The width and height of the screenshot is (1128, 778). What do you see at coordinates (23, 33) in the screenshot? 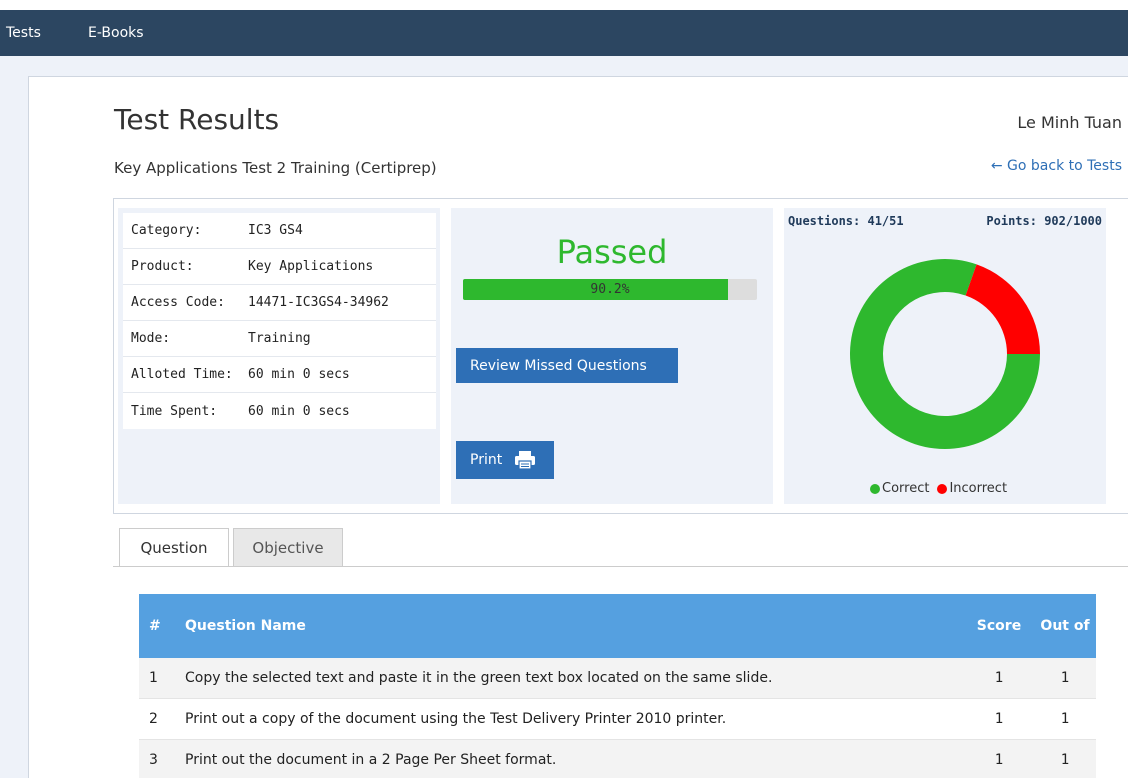
I see `nav-tests-link: Tests` at bounding box center [23, 33].